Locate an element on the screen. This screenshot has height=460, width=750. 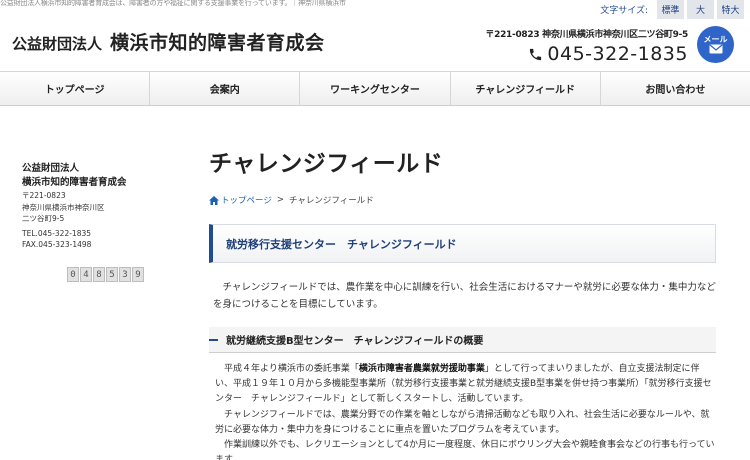
counter-digit: 9 is located at coordinates (138, 274).